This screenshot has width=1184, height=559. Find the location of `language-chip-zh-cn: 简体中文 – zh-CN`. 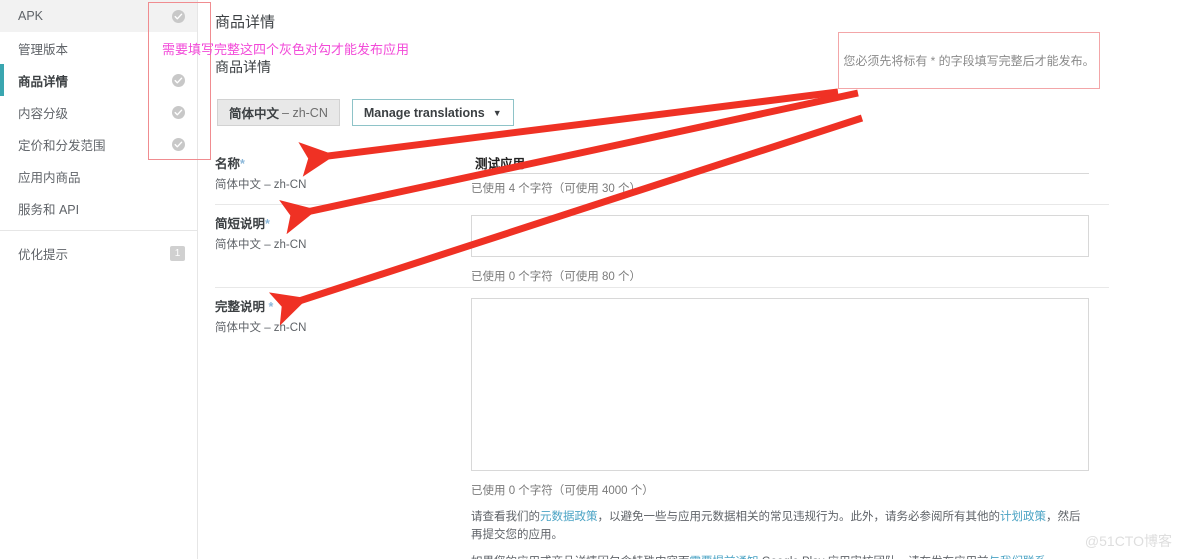

language-chip-zh-cn: 简体中文 – zh-CN is located at coordinates (278, 112).